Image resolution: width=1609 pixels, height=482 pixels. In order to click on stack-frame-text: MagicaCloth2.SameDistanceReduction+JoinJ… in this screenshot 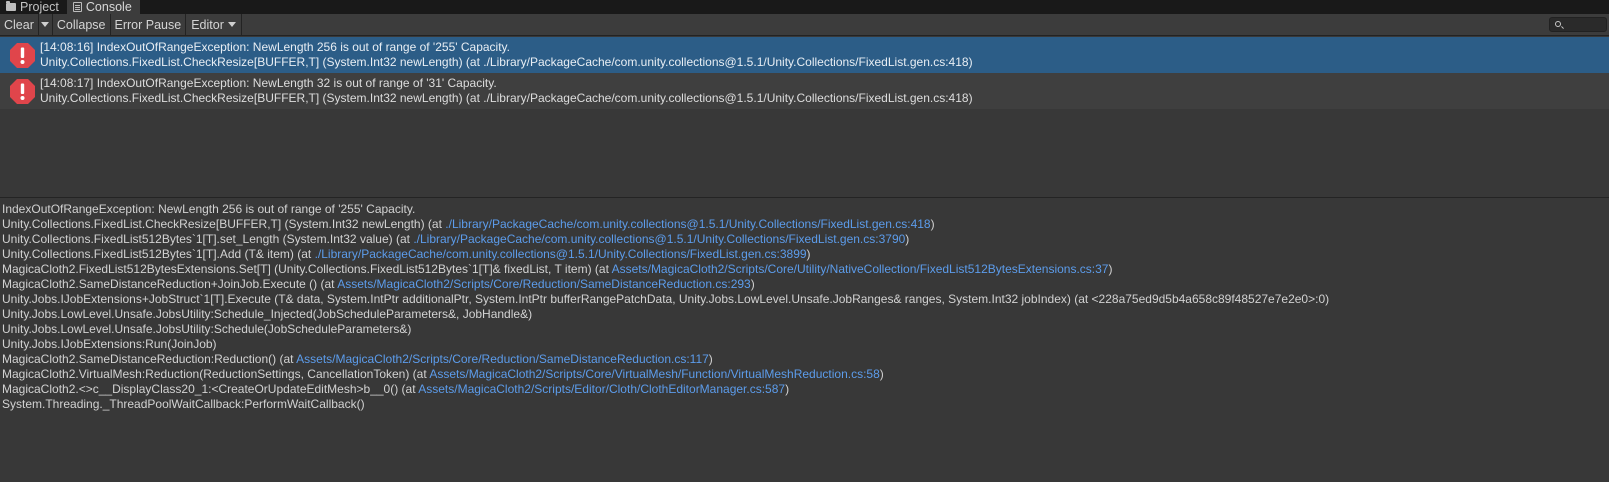, I will do `click(170, 284)`.